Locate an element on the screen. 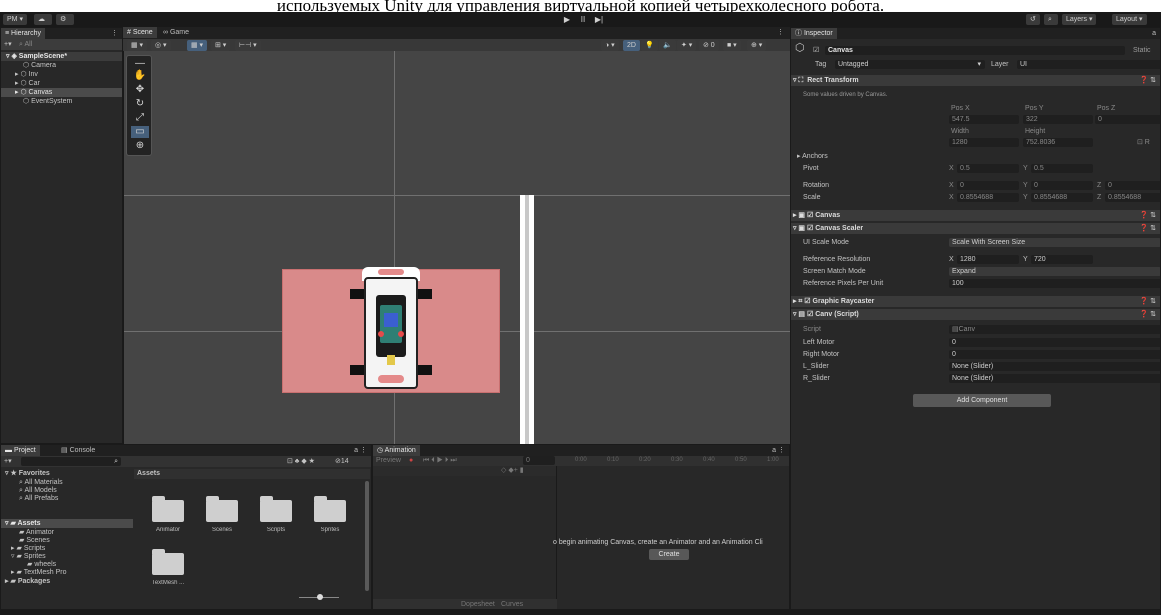 The image size is (1161, 615). scale-y-field: 0.8554688 is located at coordinates (1062, 197).